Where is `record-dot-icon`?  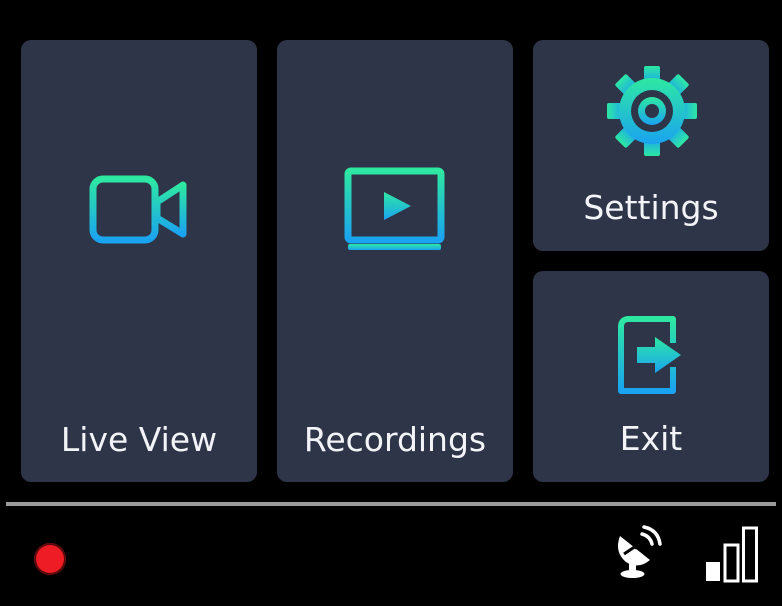 record-dot-icon is located at coordinates (50, 559).